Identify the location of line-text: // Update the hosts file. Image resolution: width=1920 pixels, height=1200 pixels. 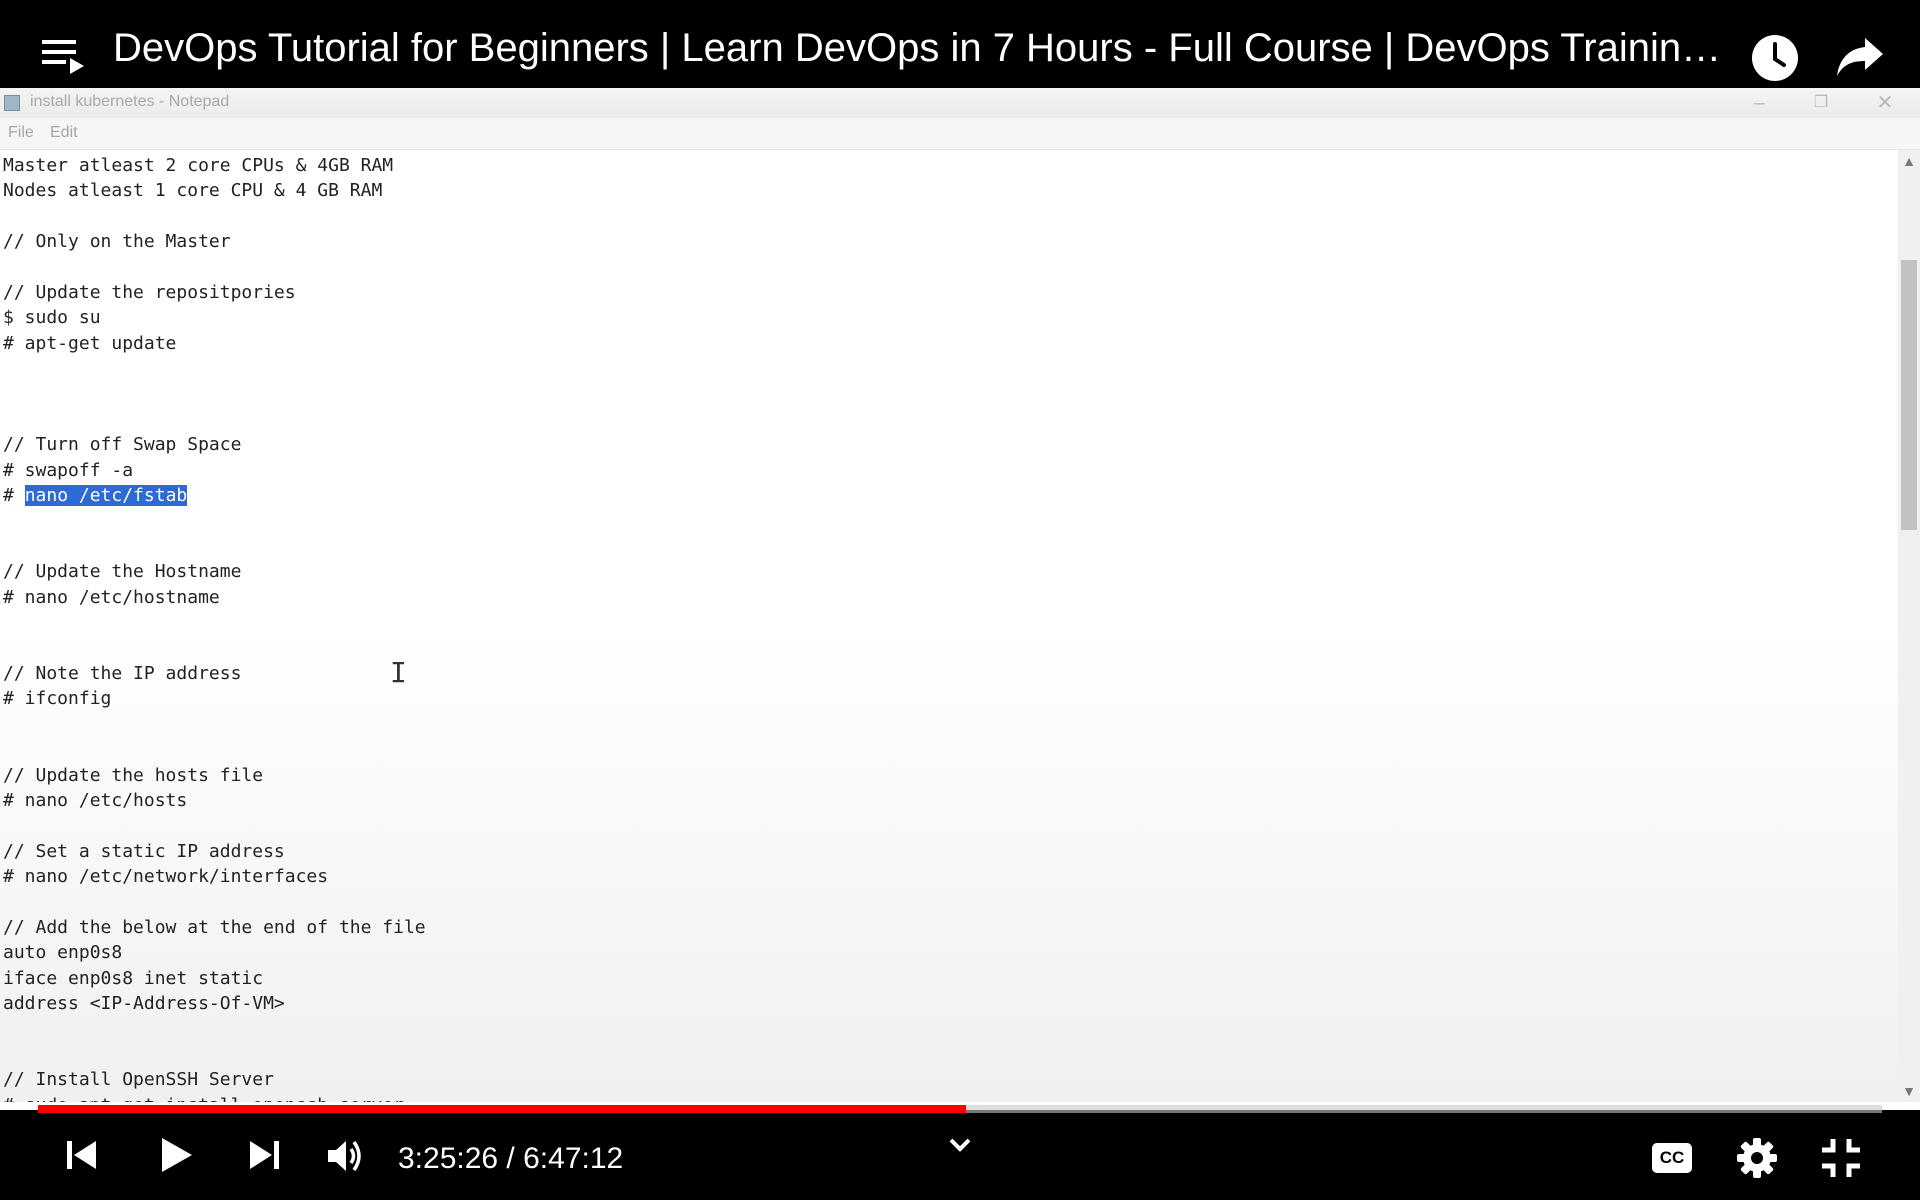
(133, 775).